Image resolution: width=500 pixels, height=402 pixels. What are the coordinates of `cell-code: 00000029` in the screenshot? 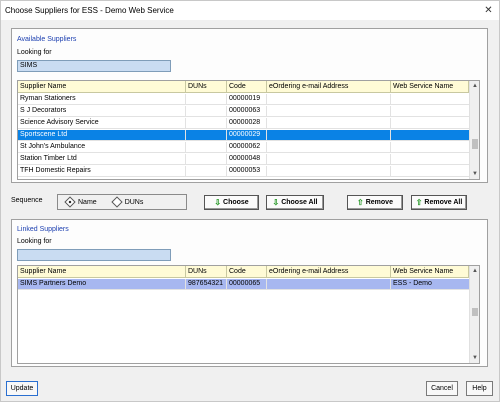 It's located at (247, 135).